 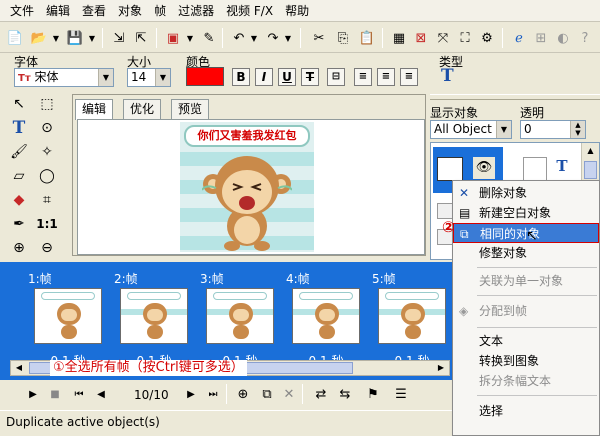 I want to click on show-objects-select: All Object ▼, so click(x=471, y=129).